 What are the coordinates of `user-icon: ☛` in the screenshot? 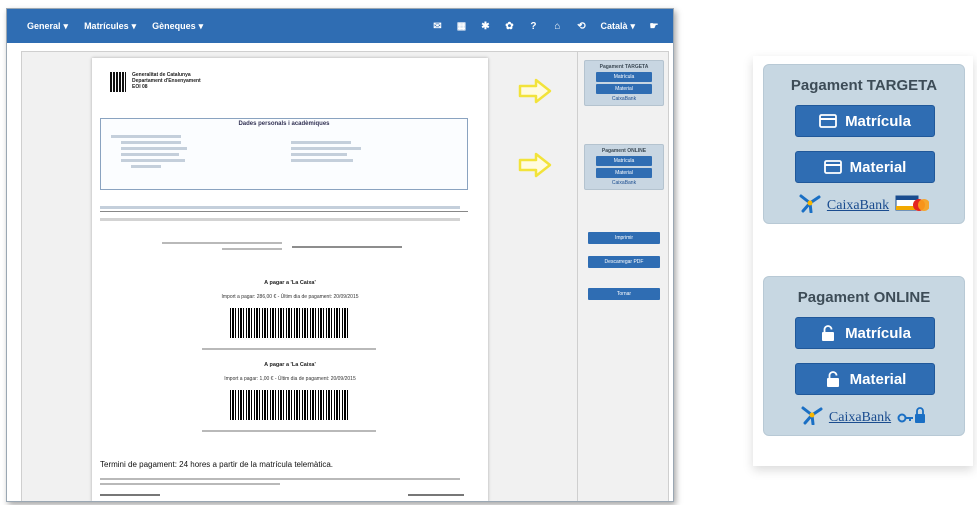 It's located at (654, 26).